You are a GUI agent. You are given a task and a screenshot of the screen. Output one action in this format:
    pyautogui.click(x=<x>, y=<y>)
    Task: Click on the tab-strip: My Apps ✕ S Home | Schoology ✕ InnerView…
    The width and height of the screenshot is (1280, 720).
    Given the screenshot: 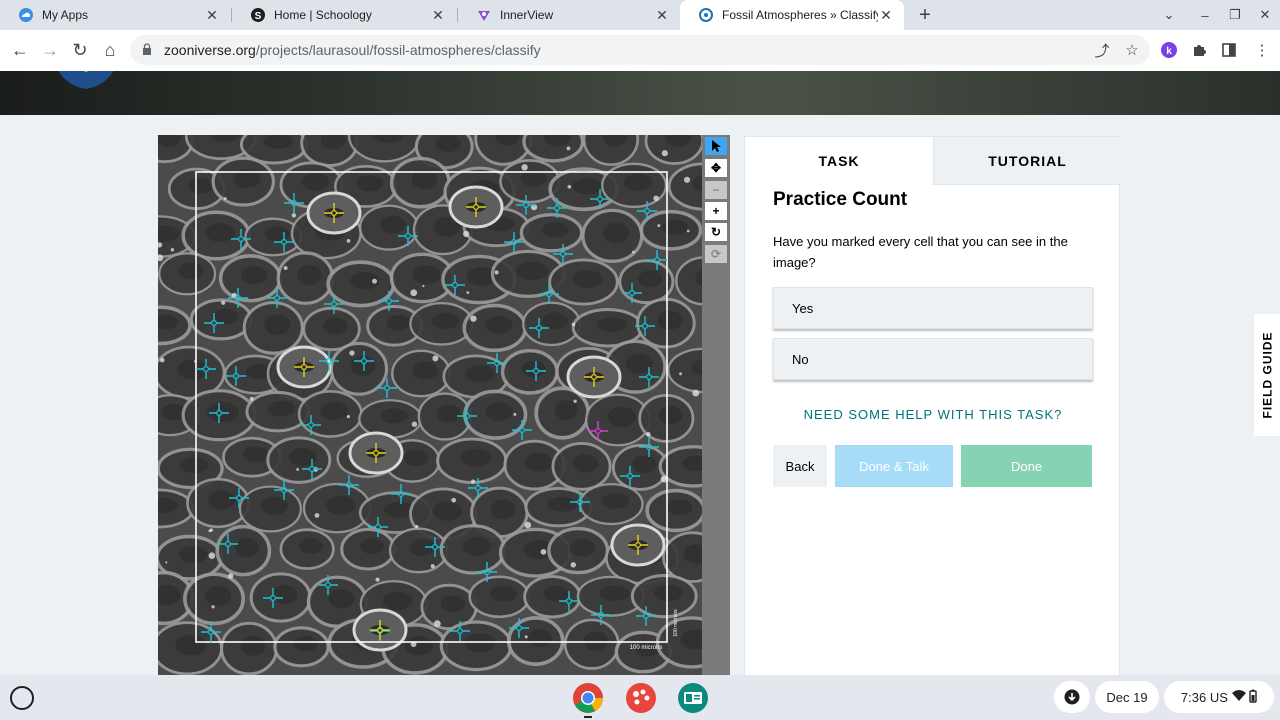 What is the action you would take?
    pyautogui.click(x=640, y=15)
    